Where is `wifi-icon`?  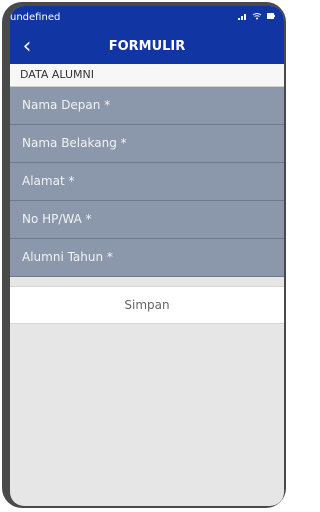 wifi-icon is located at coordinates (257, 17).